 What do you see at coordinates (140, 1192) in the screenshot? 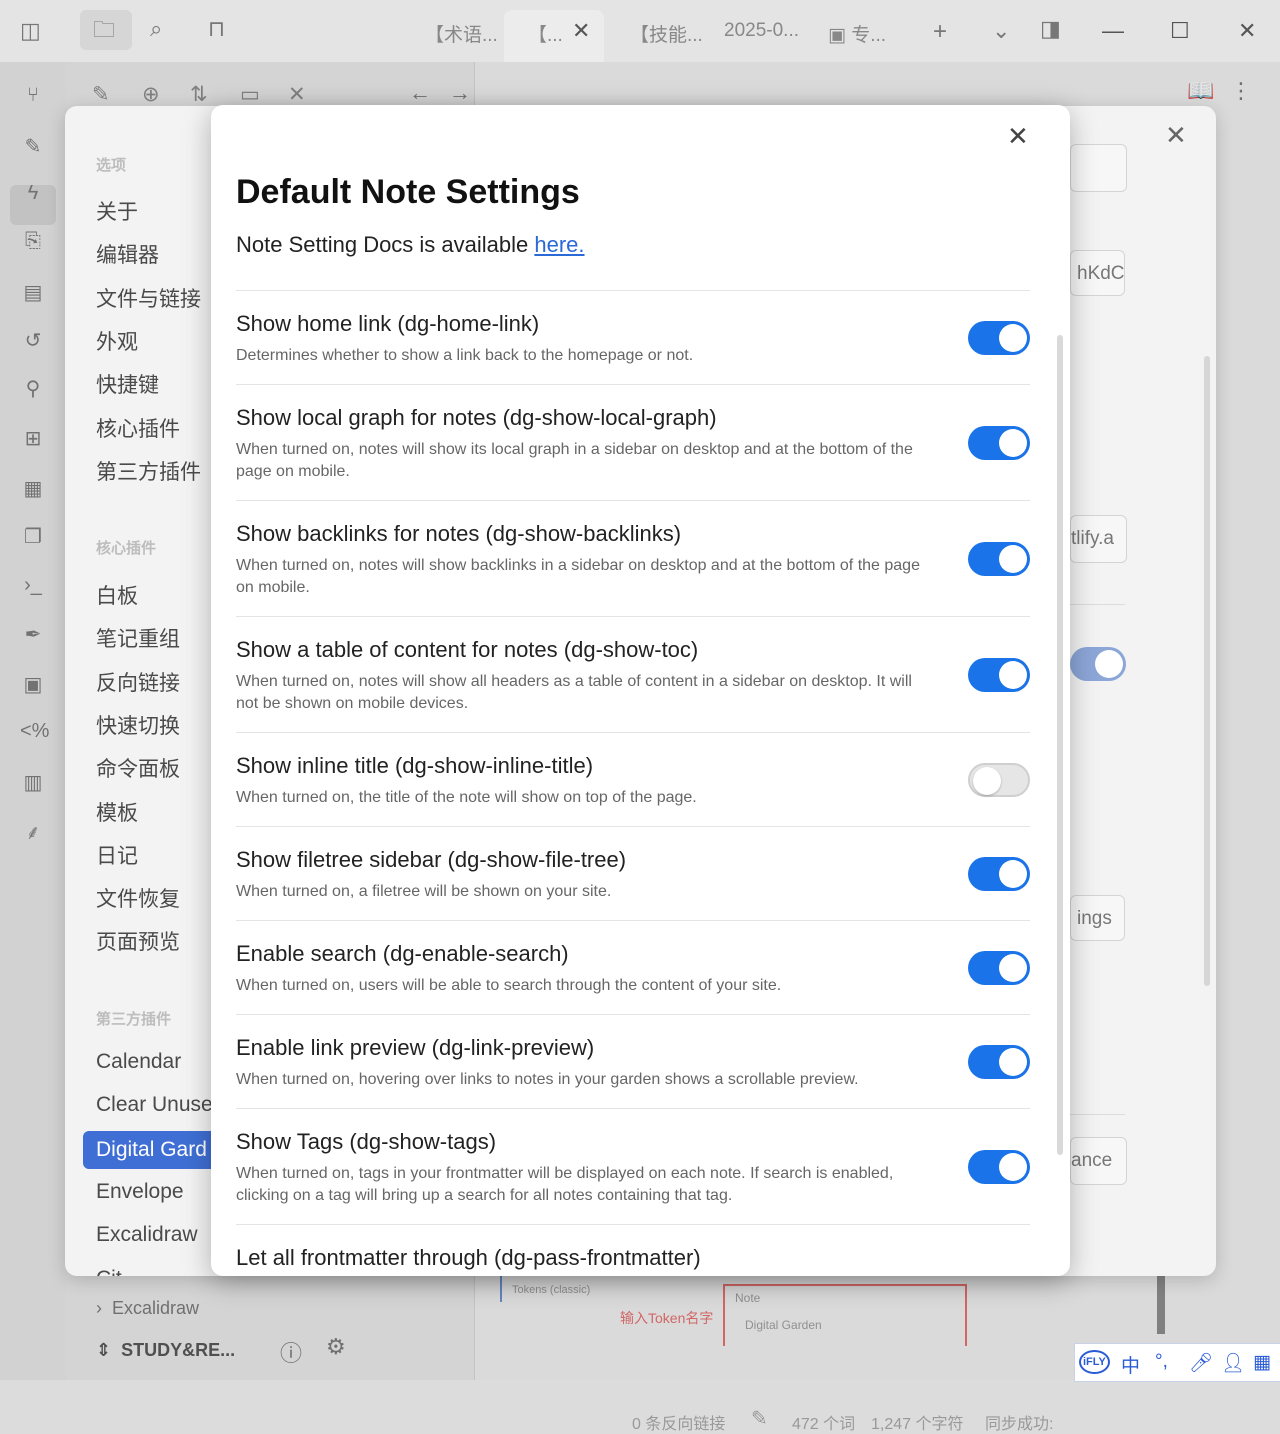
I see `community-plugin-item: Envelope` at bounding box center [140, 1192].